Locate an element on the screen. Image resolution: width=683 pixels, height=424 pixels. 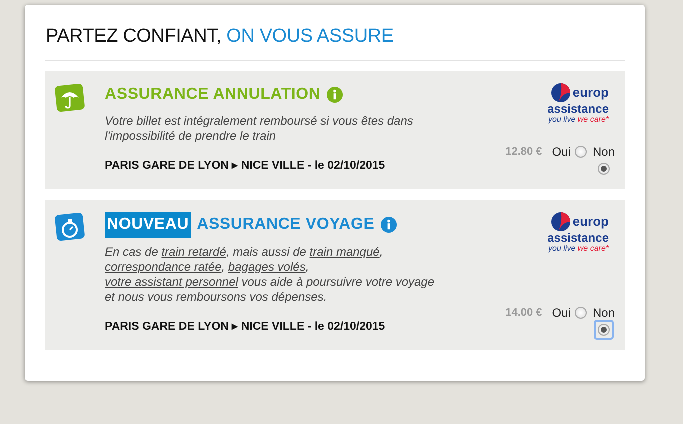
offer-title: ASSURANCE ANNULATION is located at coordinates (213, 94).